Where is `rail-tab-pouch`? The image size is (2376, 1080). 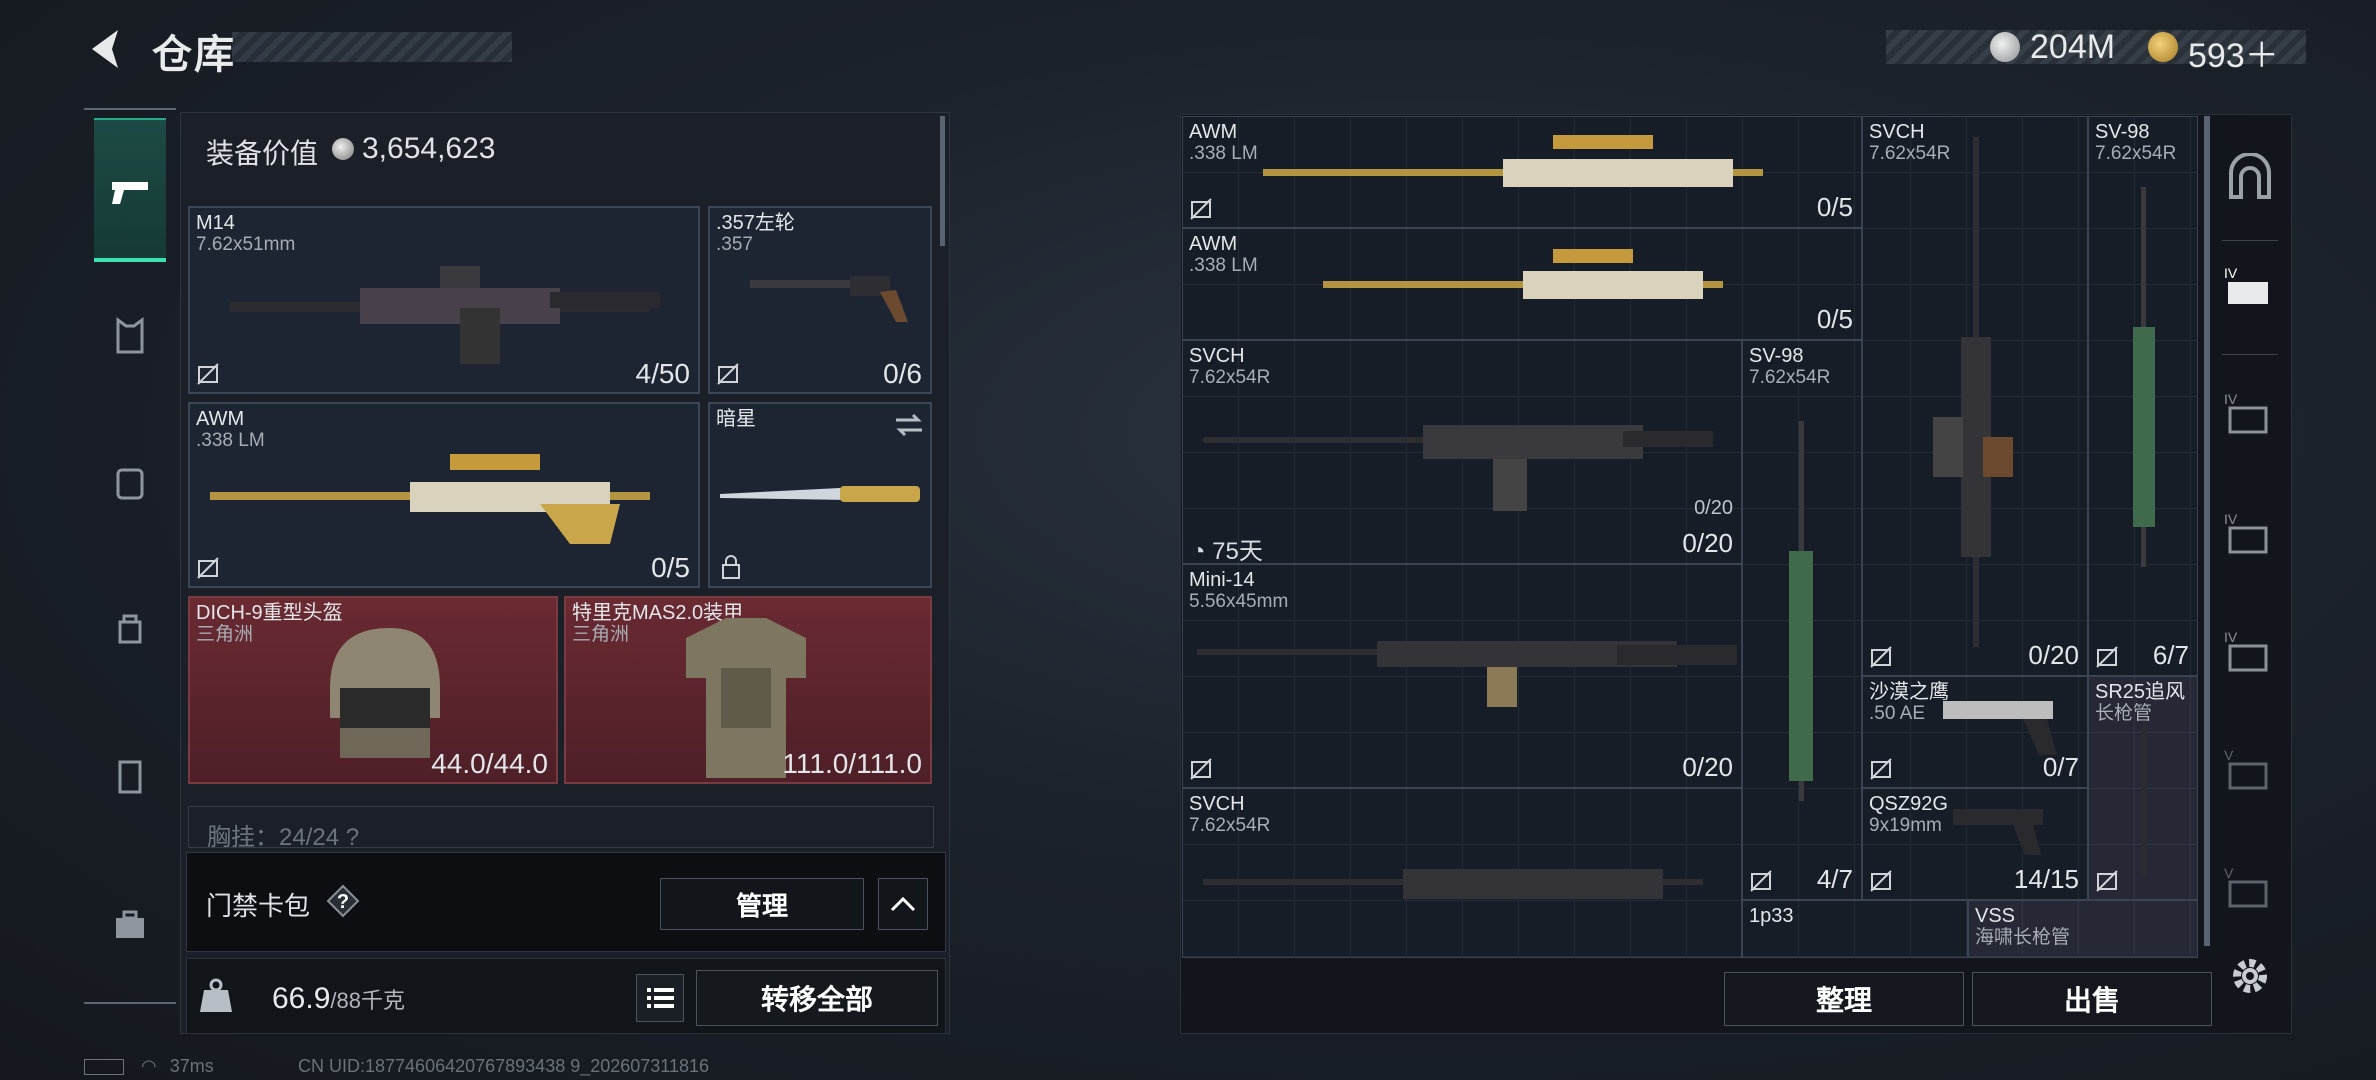
rail-tab-pouch is located at coordinates (130, 628).